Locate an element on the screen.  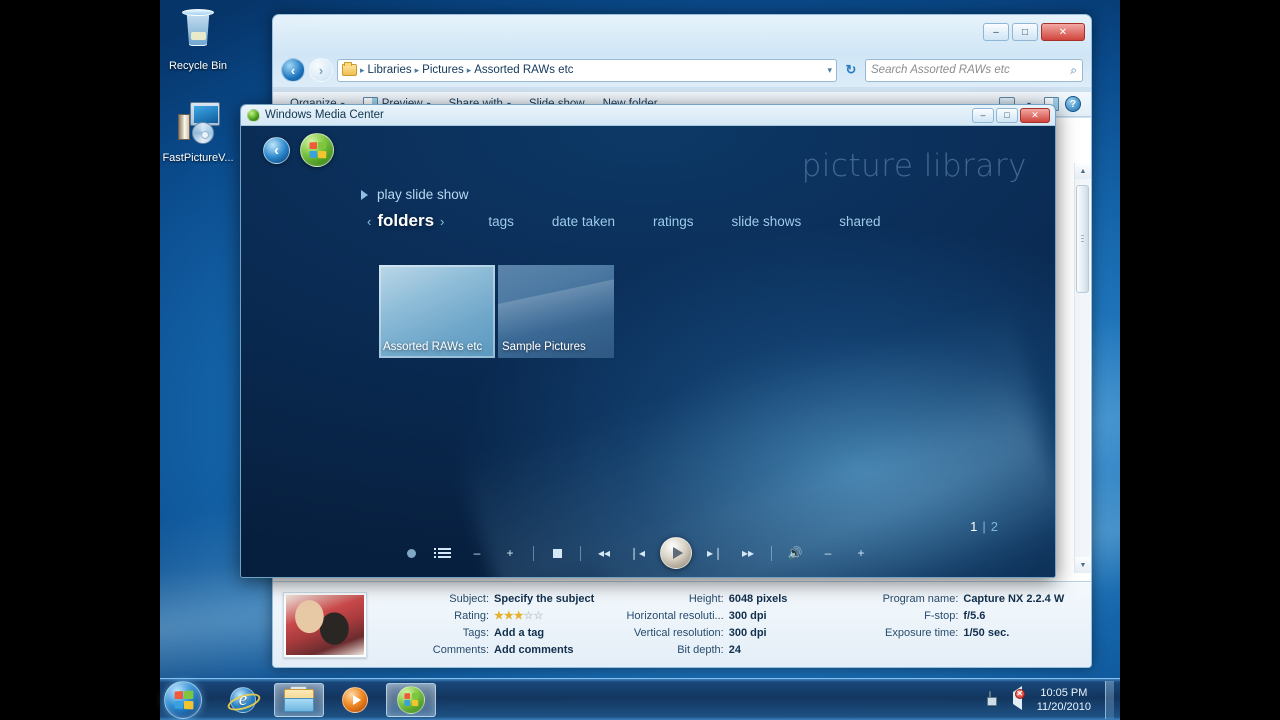
taskbar-windows-media-player is located at coordinates (355, 700).